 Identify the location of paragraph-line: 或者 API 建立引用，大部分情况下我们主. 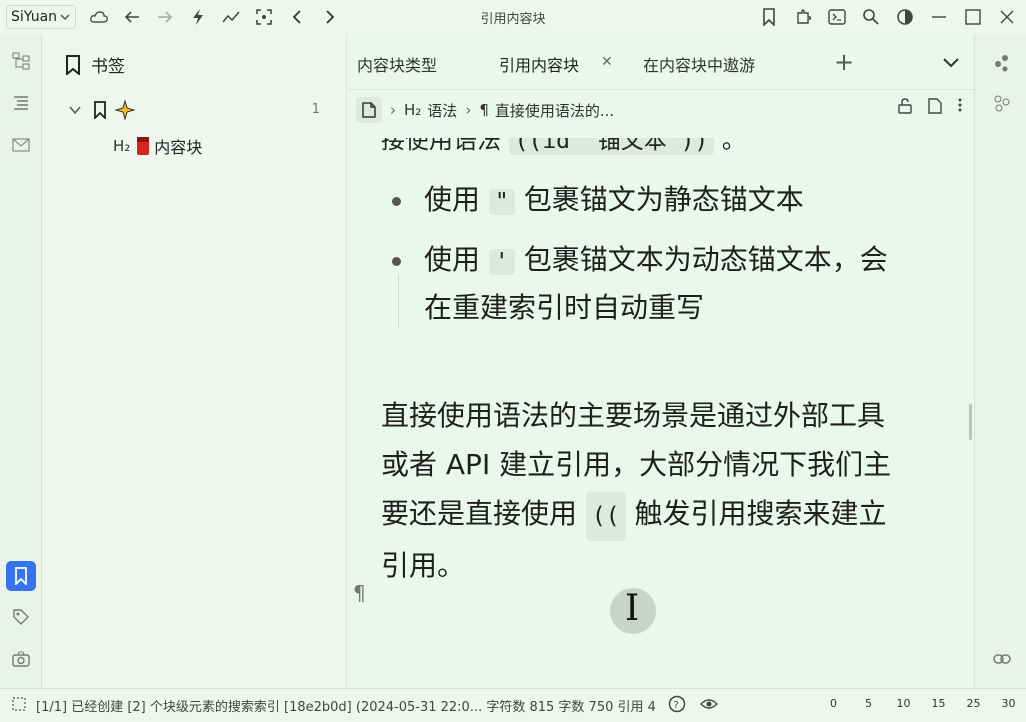
(636, 464).